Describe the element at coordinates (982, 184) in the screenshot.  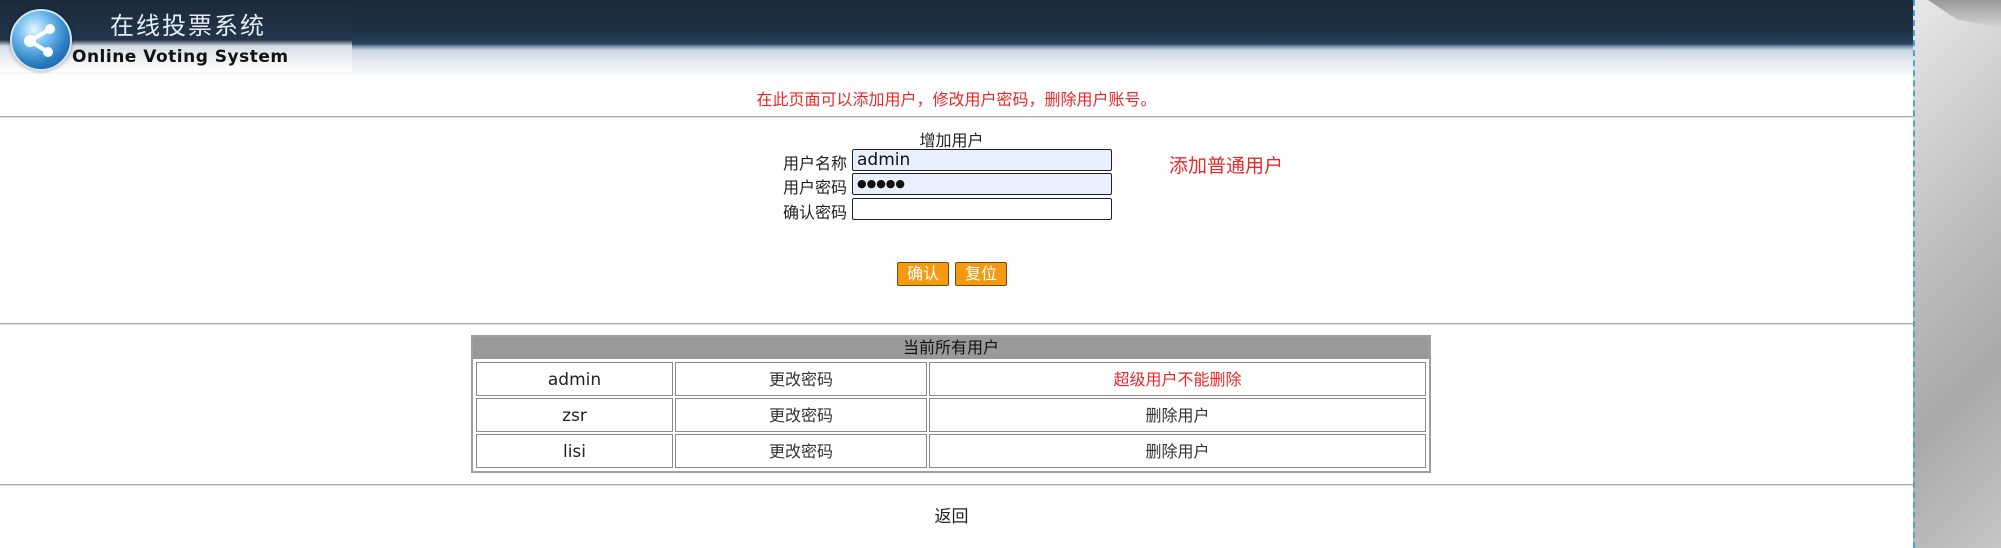
I see `password-input: ●●●●●` at that location.